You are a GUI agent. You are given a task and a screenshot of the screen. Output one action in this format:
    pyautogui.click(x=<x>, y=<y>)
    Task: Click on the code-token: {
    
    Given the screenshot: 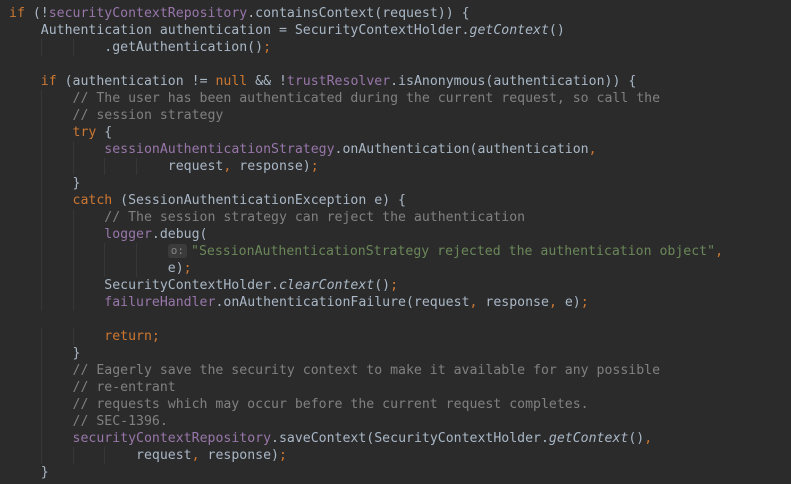 What is the action you would take?
    pyautogui.click(x=104, y=132)
    